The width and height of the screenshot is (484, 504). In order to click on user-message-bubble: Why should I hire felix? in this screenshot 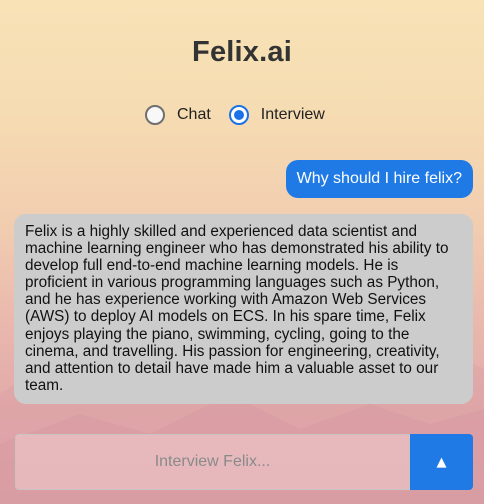, I will do `click(379, 179)`.